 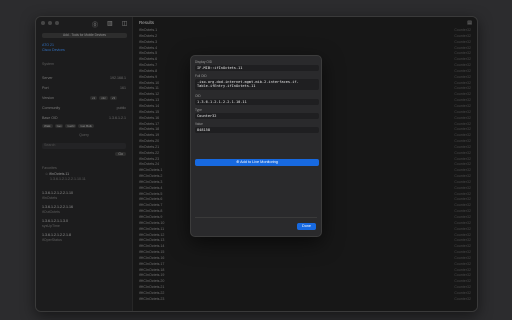 What do you see at coordinates (198, 96) in the screenshot?
I see `oid-label: OID` at bounding box center [198, 96].